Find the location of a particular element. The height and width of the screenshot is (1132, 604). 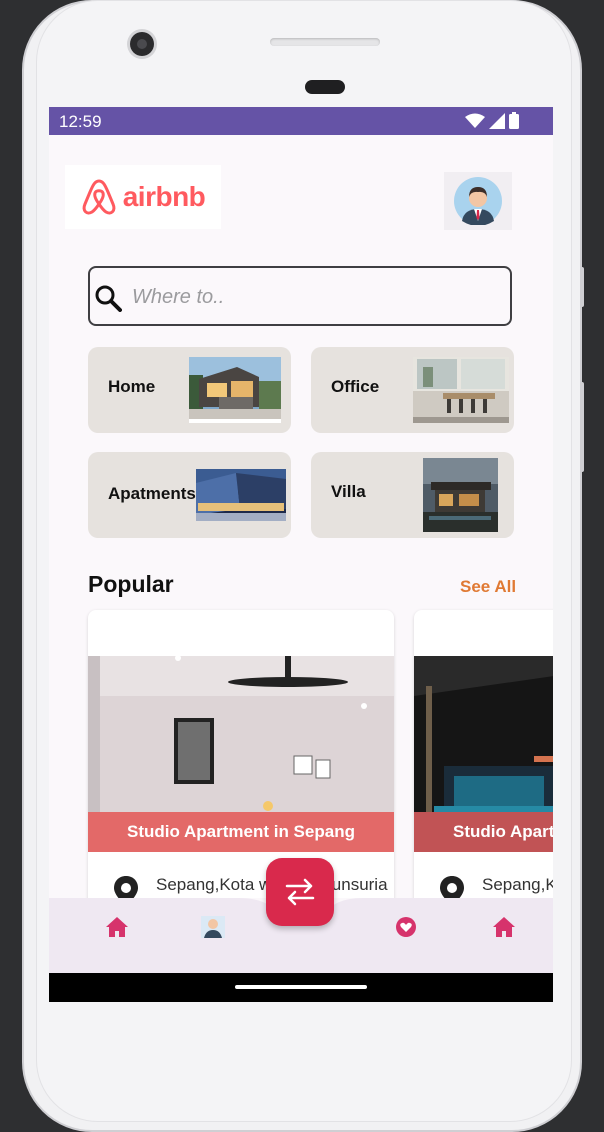

airbnb-logo: airbnb is located at coordinates (143, 197).